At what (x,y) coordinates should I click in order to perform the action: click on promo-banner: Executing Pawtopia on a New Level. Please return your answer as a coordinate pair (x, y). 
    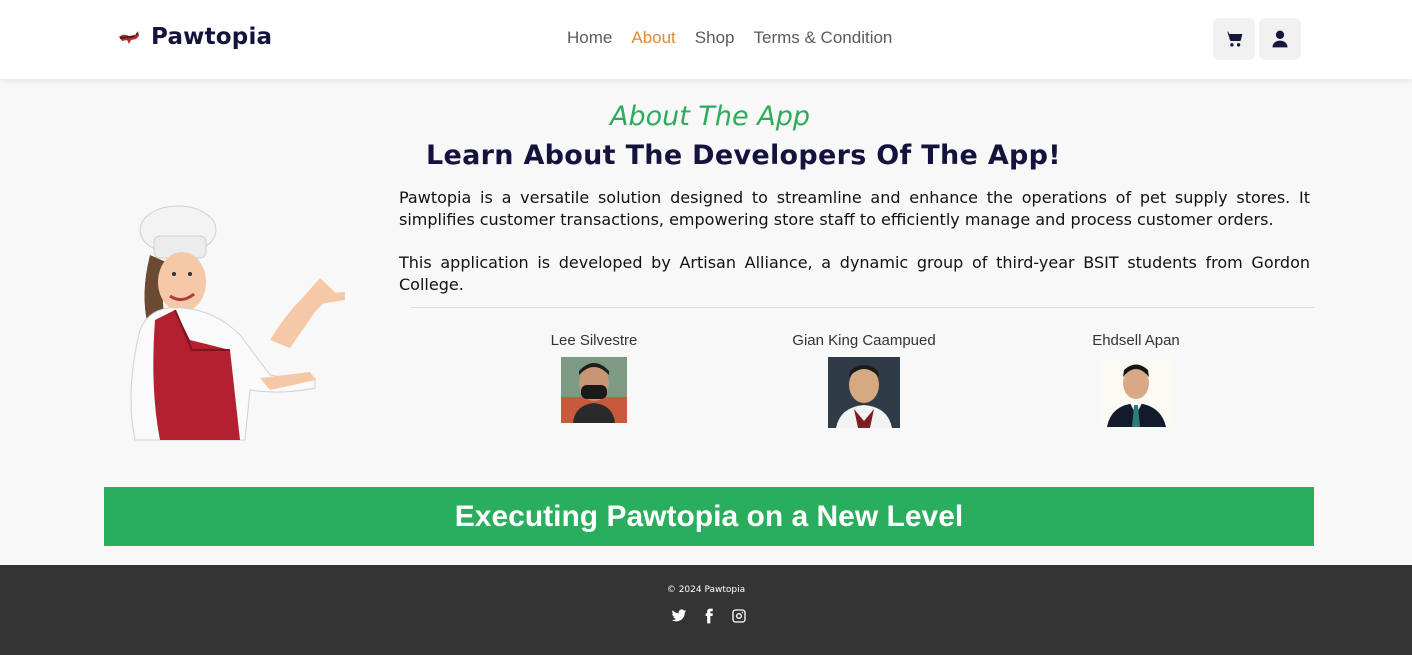
    Looking at the image, I should click on (709, 516).